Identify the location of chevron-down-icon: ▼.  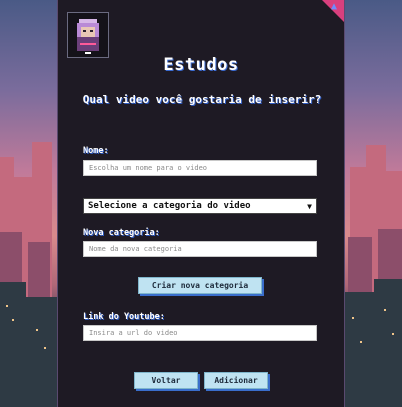
(309, 206).